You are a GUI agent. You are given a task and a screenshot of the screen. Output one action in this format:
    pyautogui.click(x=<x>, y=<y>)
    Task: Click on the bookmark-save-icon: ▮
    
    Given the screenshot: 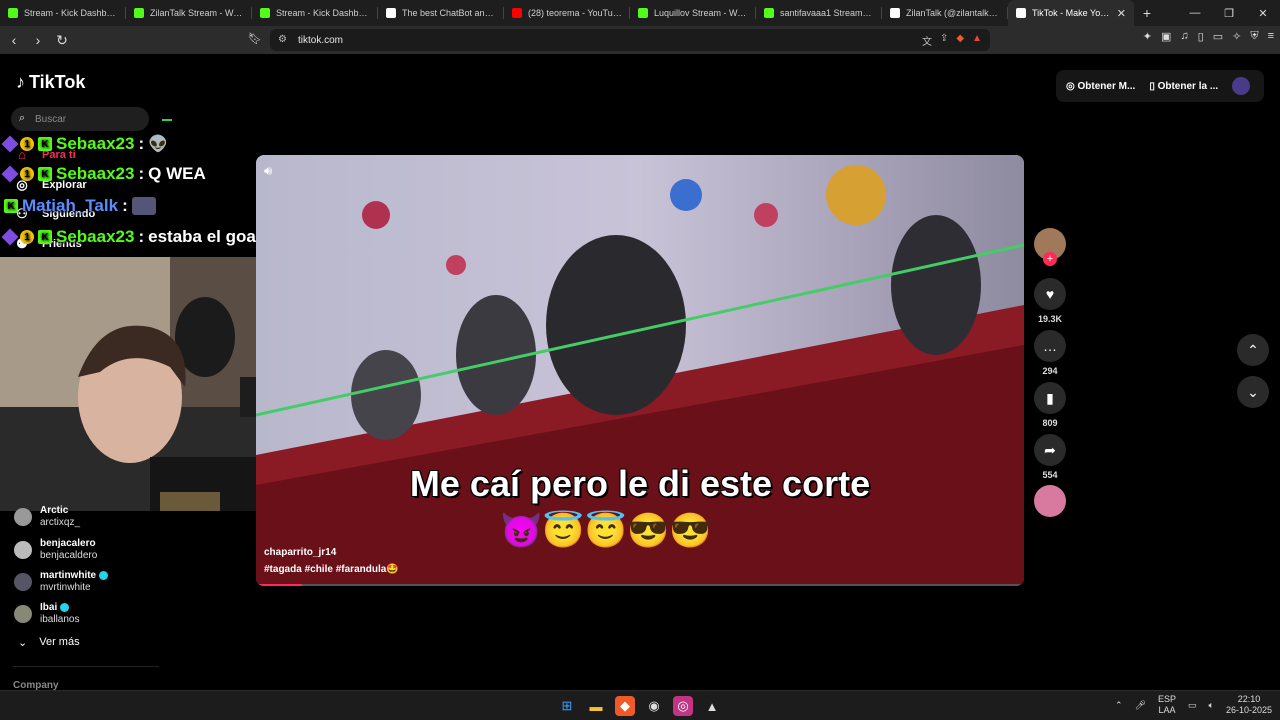 What is the action you would take?
    pyautogui.click(x=1050, y=398)
    